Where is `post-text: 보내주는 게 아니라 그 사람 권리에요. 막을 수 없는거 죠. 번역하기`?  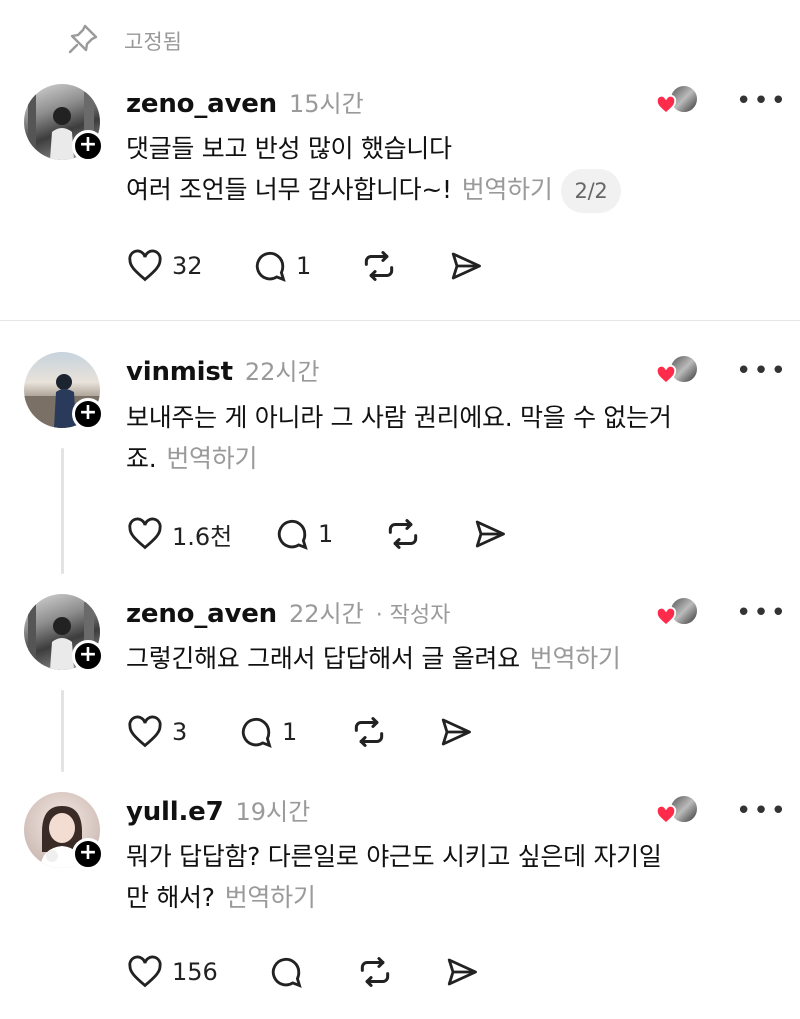 post-text: 보내주는 게 아니라 그 사람 권리에요. 막을 수 없는거 죠. 번역하기 is located at coordinates (451, 438).